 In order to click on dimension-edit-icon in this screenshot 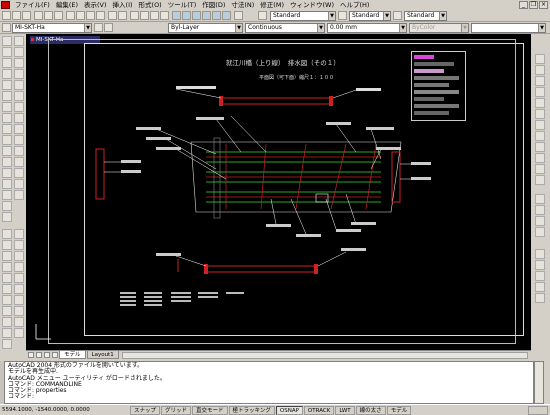, I will do `click(540, 199)`.